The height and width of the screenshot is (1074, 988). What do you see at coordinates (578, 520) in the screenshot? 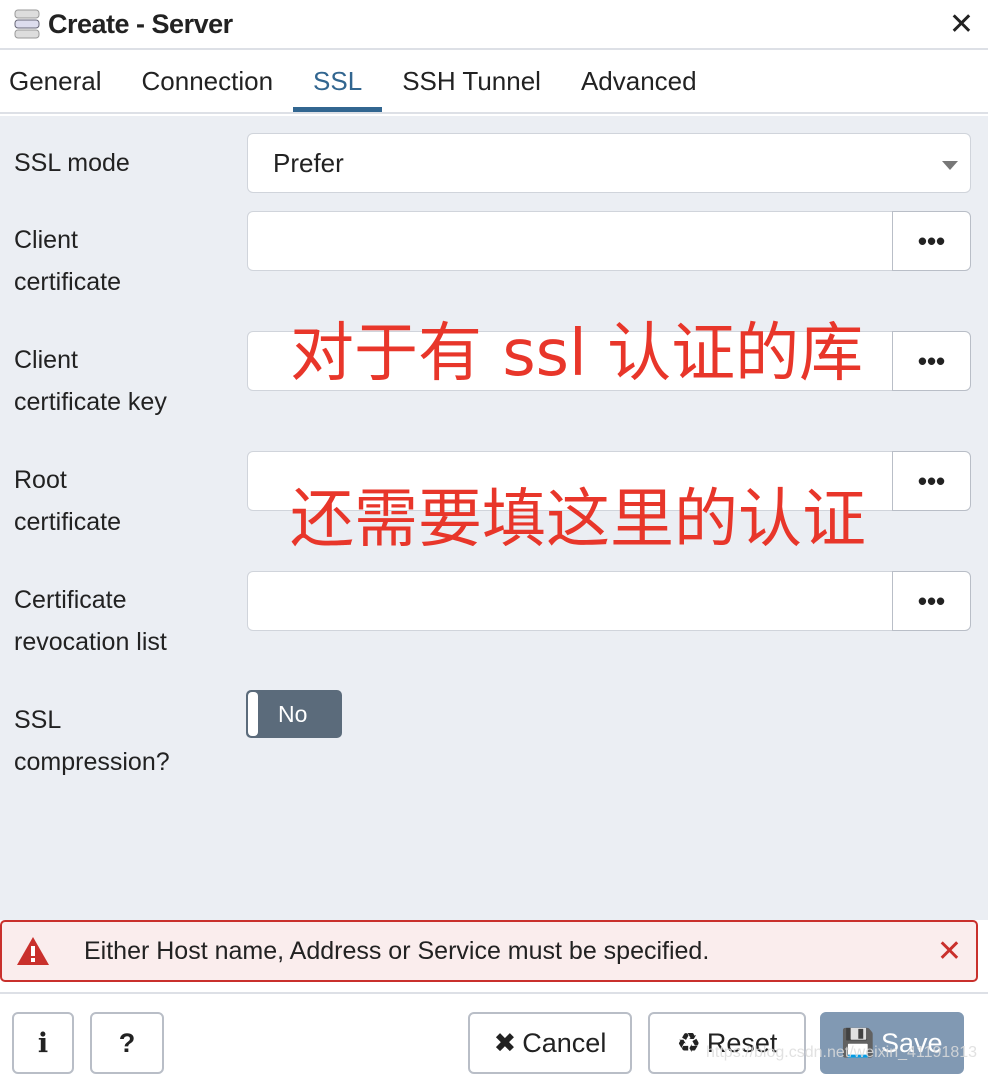
I see `annotation-text: 还需要填这里的认证` at bounding box center [578, 520].